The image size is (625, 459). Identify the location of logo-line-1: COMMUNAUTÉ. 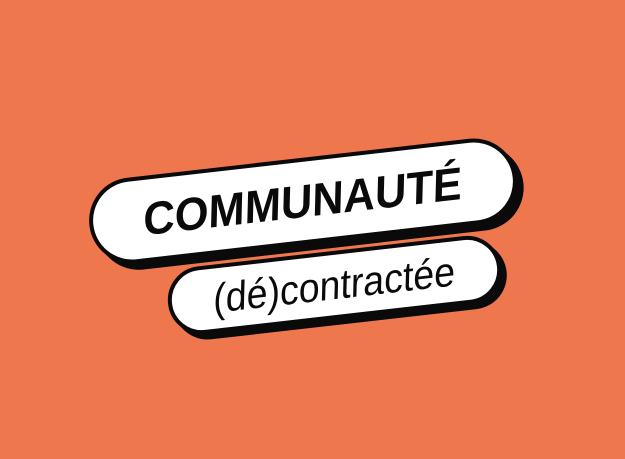
(303, 201).